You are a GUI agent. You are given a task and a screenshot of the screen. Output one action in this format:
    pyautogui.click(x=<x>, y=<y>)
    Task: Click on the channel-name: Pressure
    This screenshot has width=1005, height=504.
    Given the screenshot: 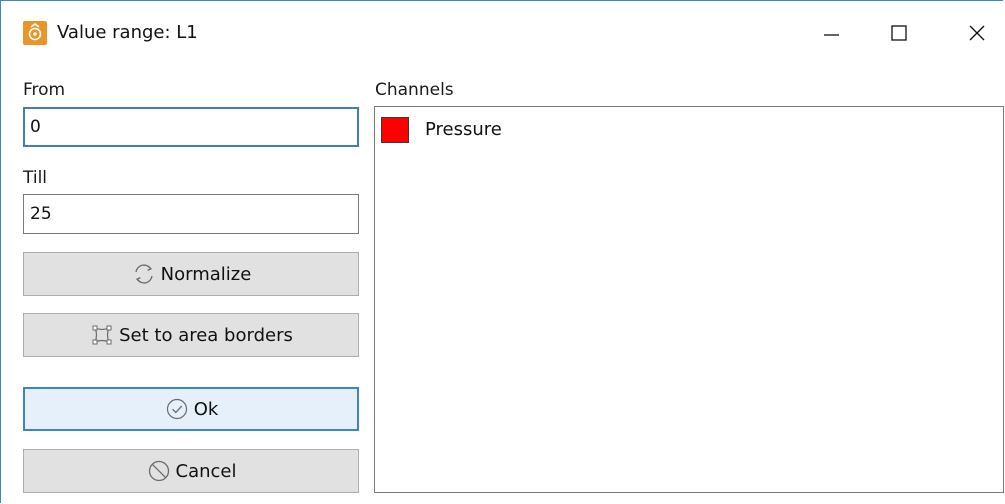 What is the action you would take?
    pyautogui.click(x=463, y=129)
    